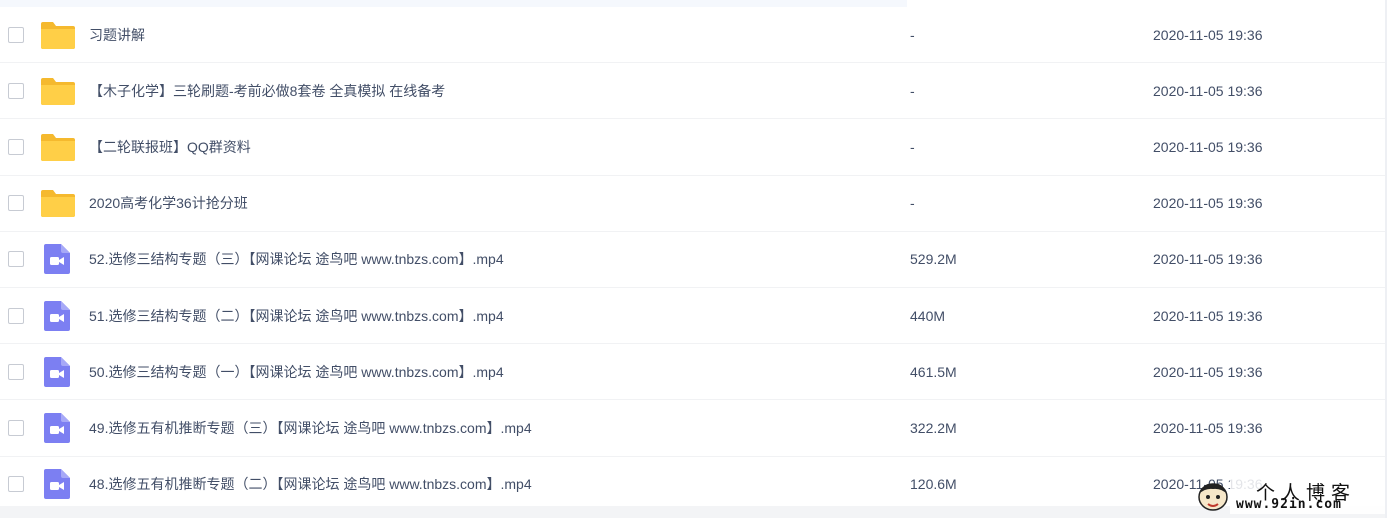  What do you see at coordinates (168, 203) in the screenshot?
I see `file-name: 2020高考化学36计抢分班` at bounding box center [168, 203].